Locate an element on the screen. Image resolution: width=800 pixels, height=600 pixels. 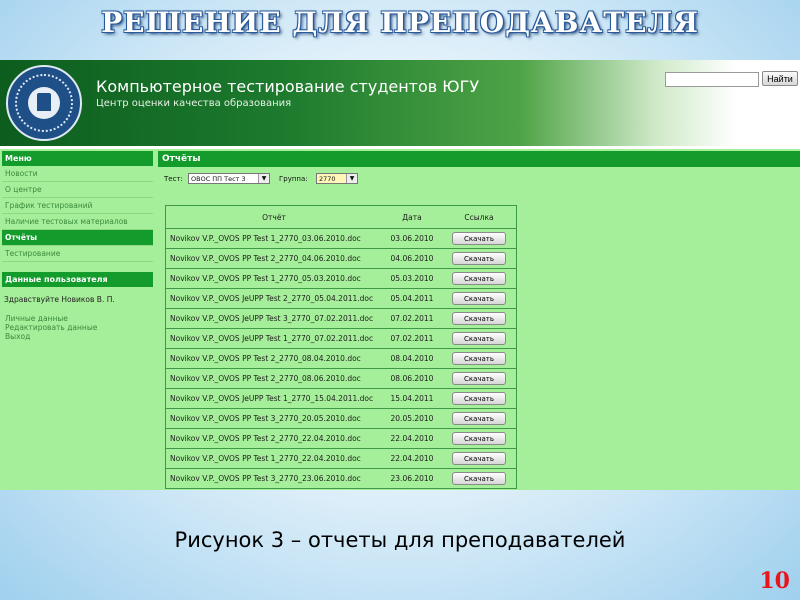
report-date: 23.06.2010 is located at coordinates (412, 478).